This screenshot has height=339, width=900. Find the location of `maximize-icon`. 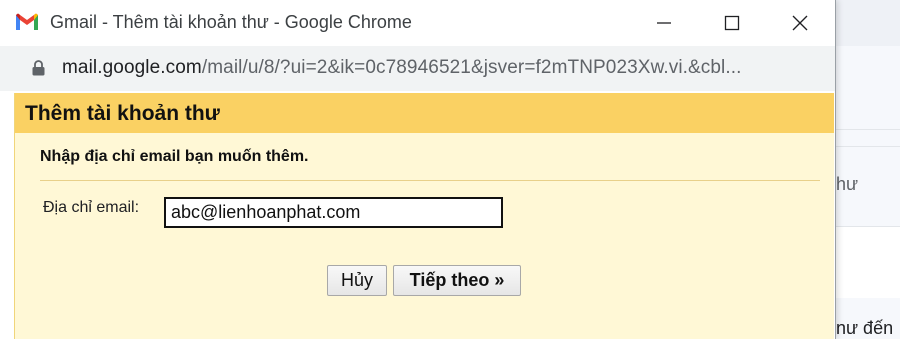

maximize-icon is located at coordinates (732, 23).